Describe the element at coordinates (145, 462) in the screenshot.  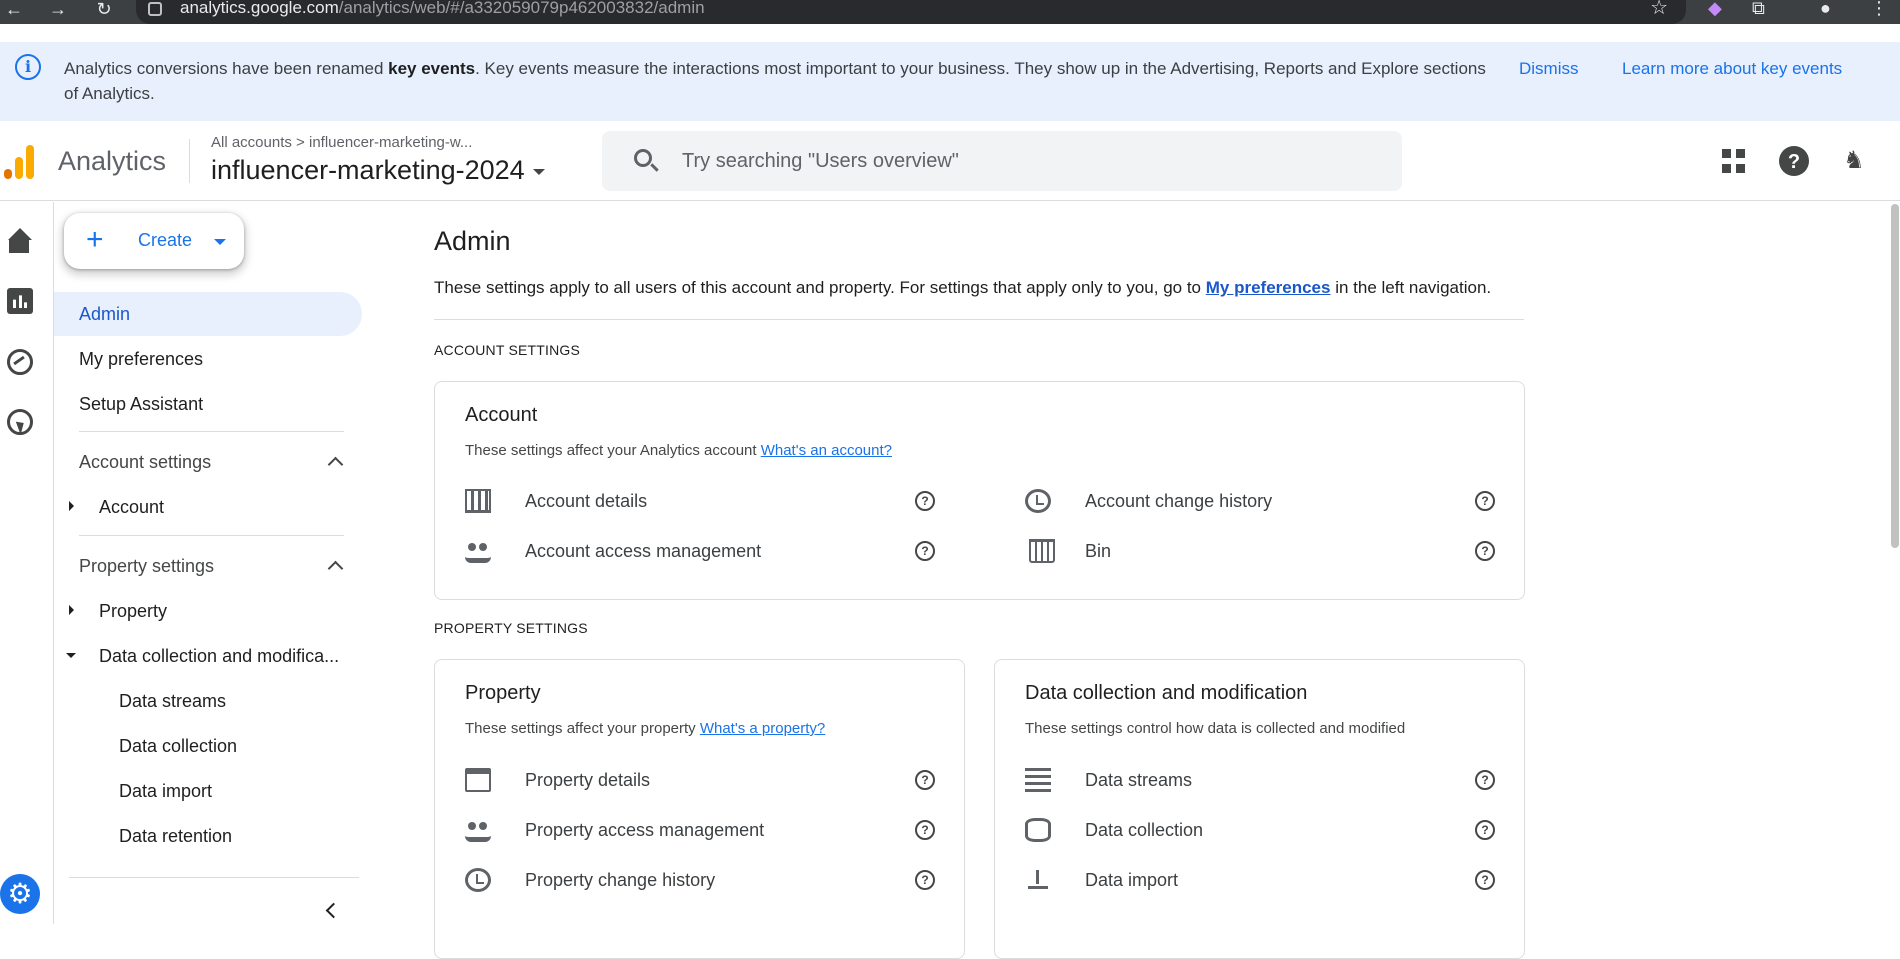
I see `account-settings-header: Account settings` at that location.